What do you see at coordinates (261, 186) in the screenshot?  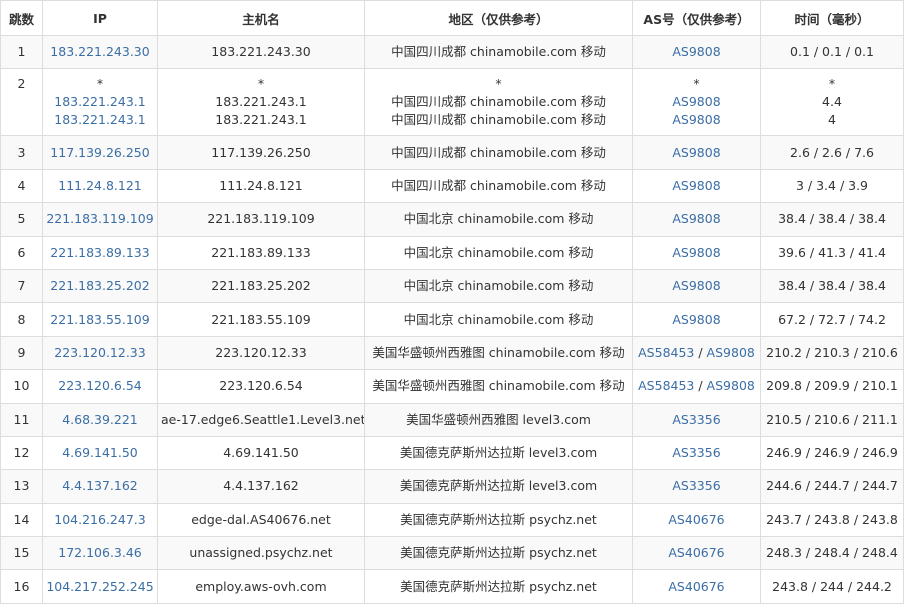 I see `hostname-cell: 111.24.8.121` at bounding box center [261, 186].